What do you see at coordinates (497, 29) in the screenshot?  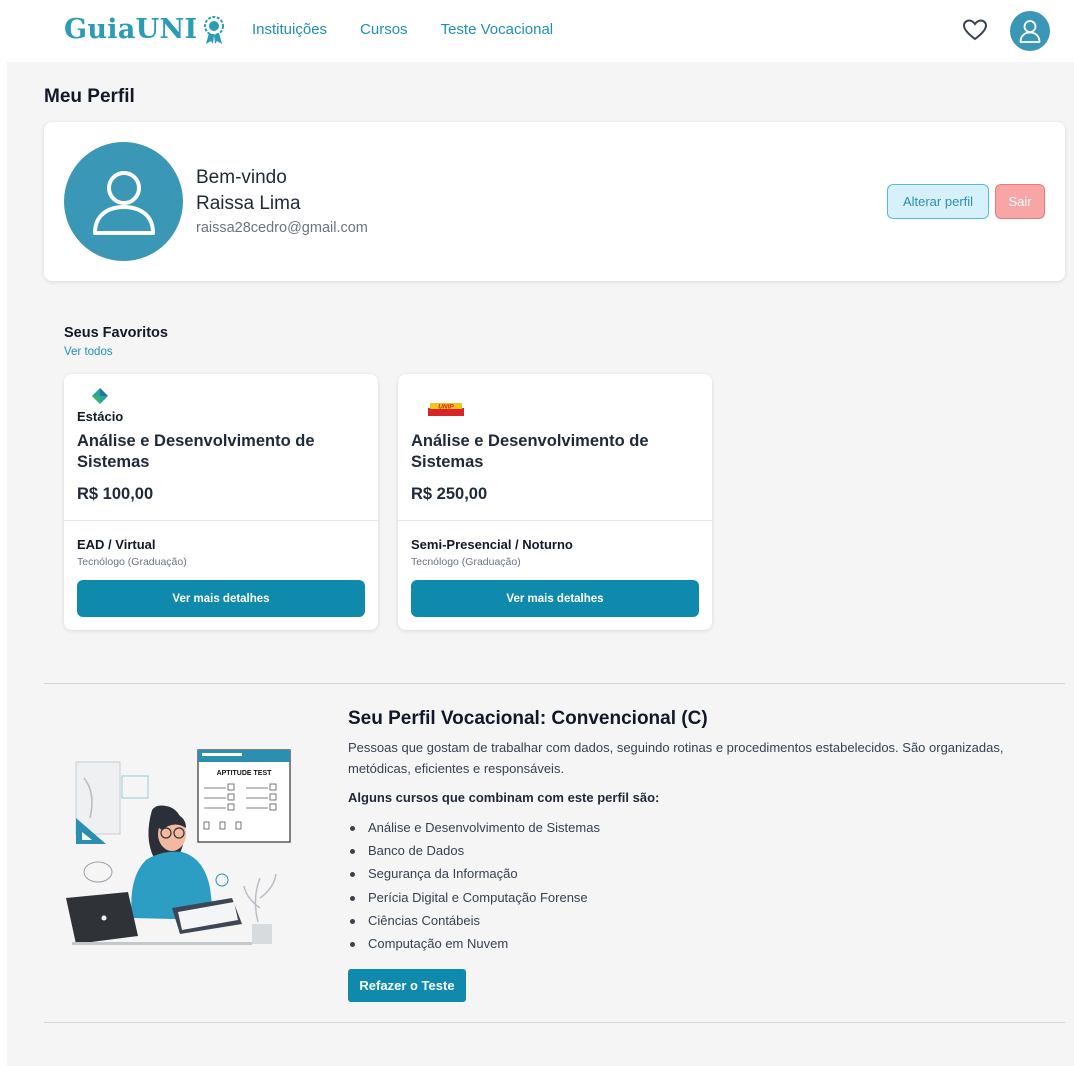 I see `nav-teste-vocacional: Teste Vocacional` at bounding box center [497, 29].